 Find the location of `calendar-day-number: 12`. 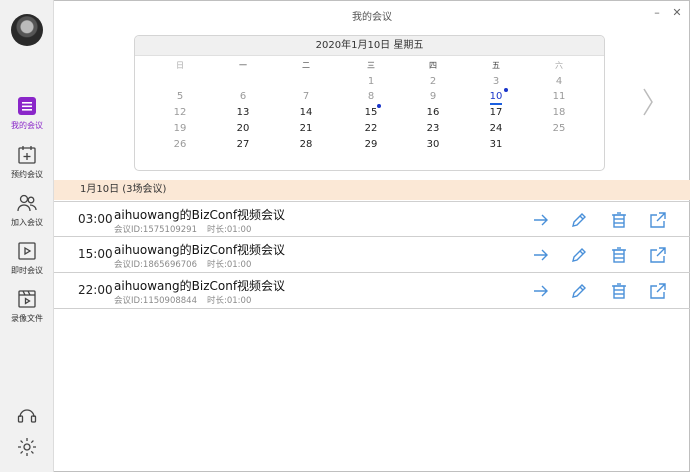

calendar-day-number: 12 is located at coordinates (180, 112).